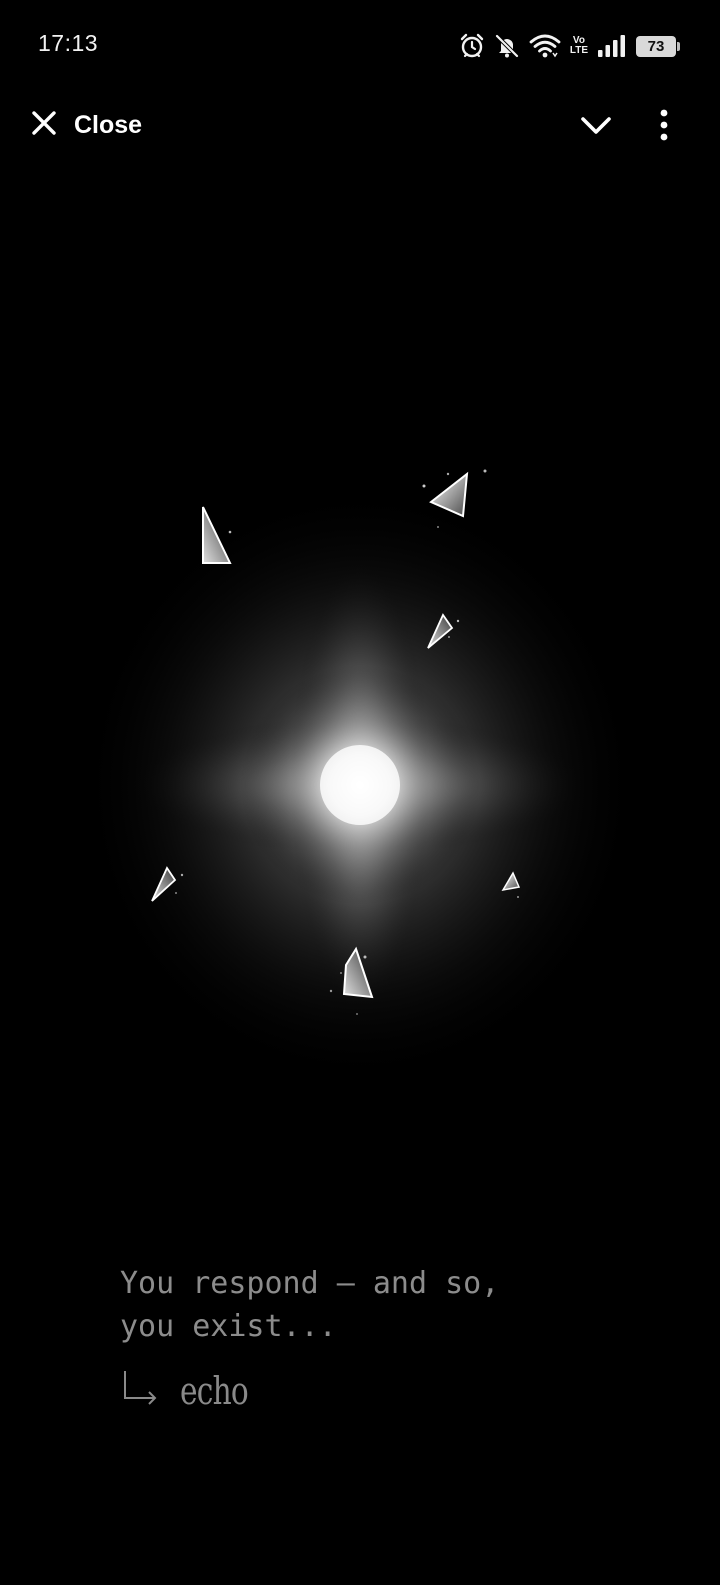  I want to click on close-label: Close, so click(108, 124).